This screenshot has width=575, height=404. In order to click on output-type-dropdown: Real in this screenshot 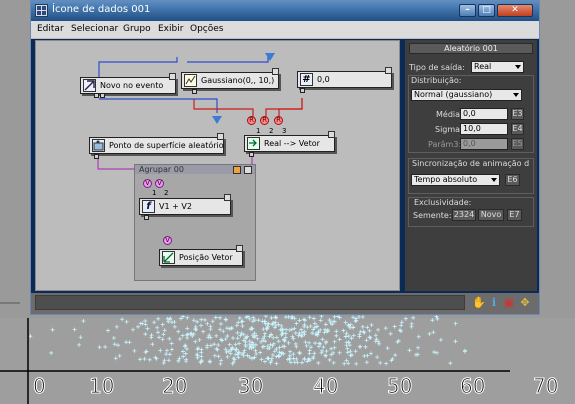, I will do `click(497, 67)`.